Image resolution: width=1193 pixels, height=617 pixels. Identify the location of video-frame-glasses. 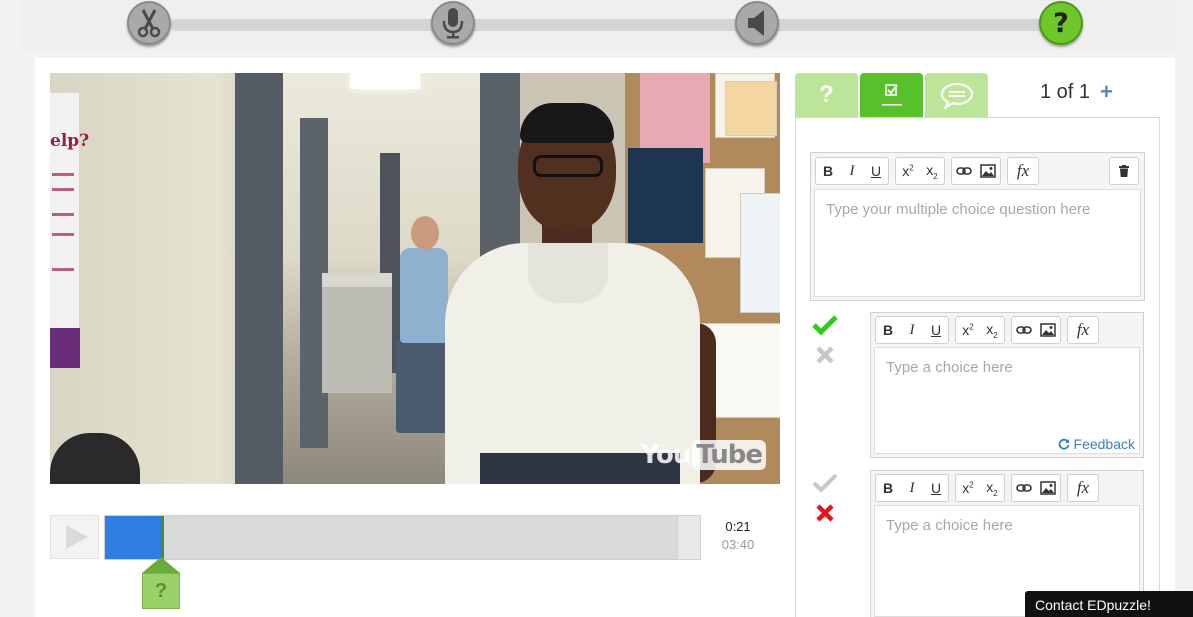
(568, 166).